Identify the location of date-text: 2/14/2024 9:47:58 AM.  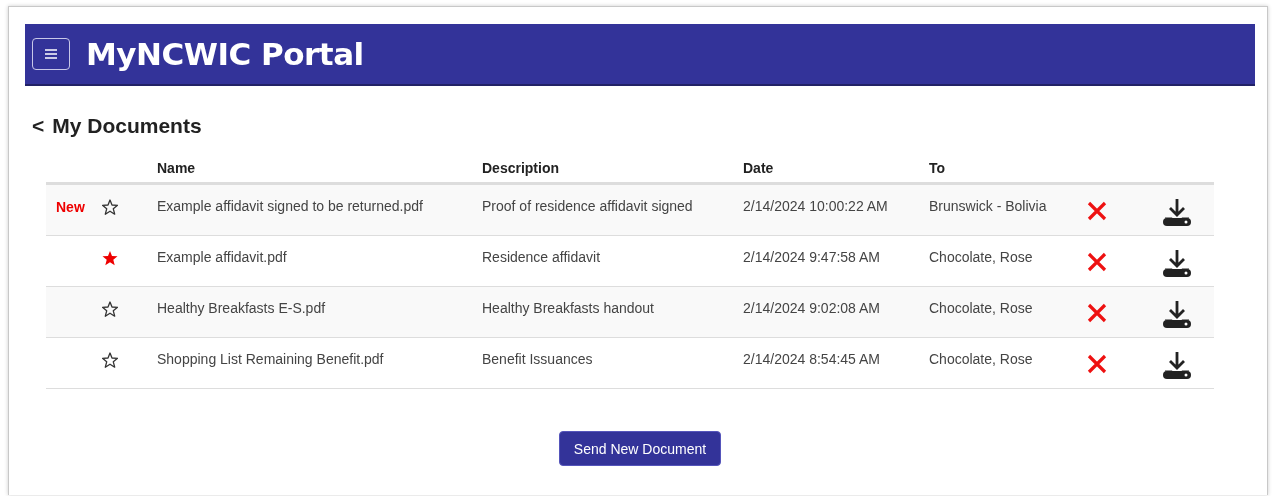
(811, 257).